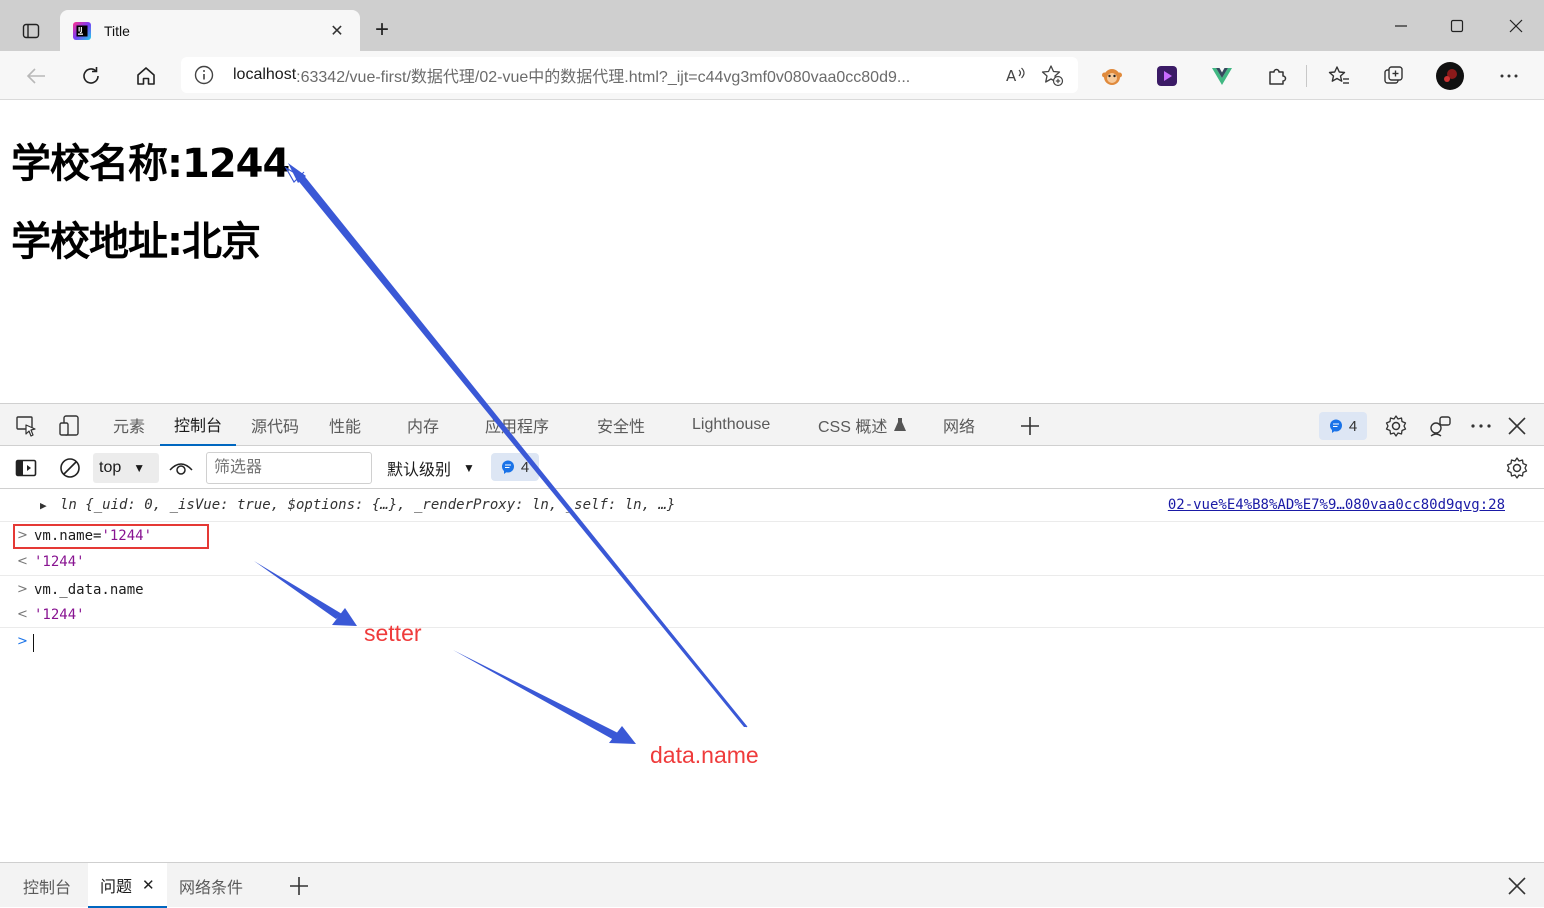 This screenshot has height=908, width=1544. Describe the element at coordinates (772, 885) in the screenshot. I see `devtools-drawer: 控制台 问题 ✕ 网络条件` at that location.